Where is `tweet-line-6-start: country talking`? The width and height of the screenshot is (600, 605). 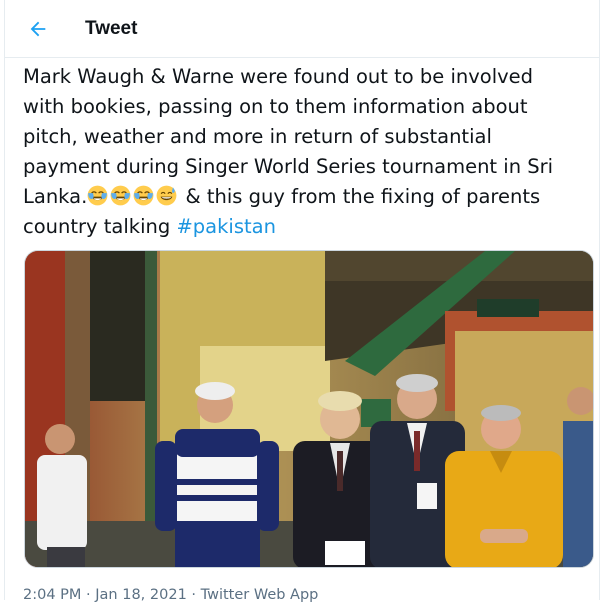
tweet-line-6-start: country talking is located at coordinates (100, 226).